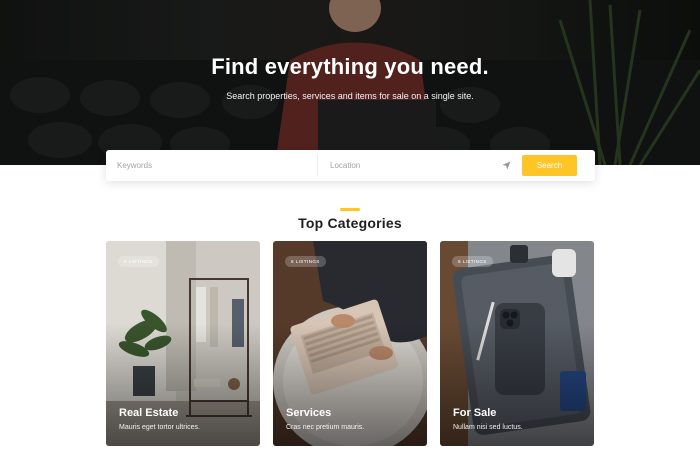  Describe the element at coordinates (159, 427) in the screenshot. I see `category-description: Mauris eget tortor ultrices.` at that location.